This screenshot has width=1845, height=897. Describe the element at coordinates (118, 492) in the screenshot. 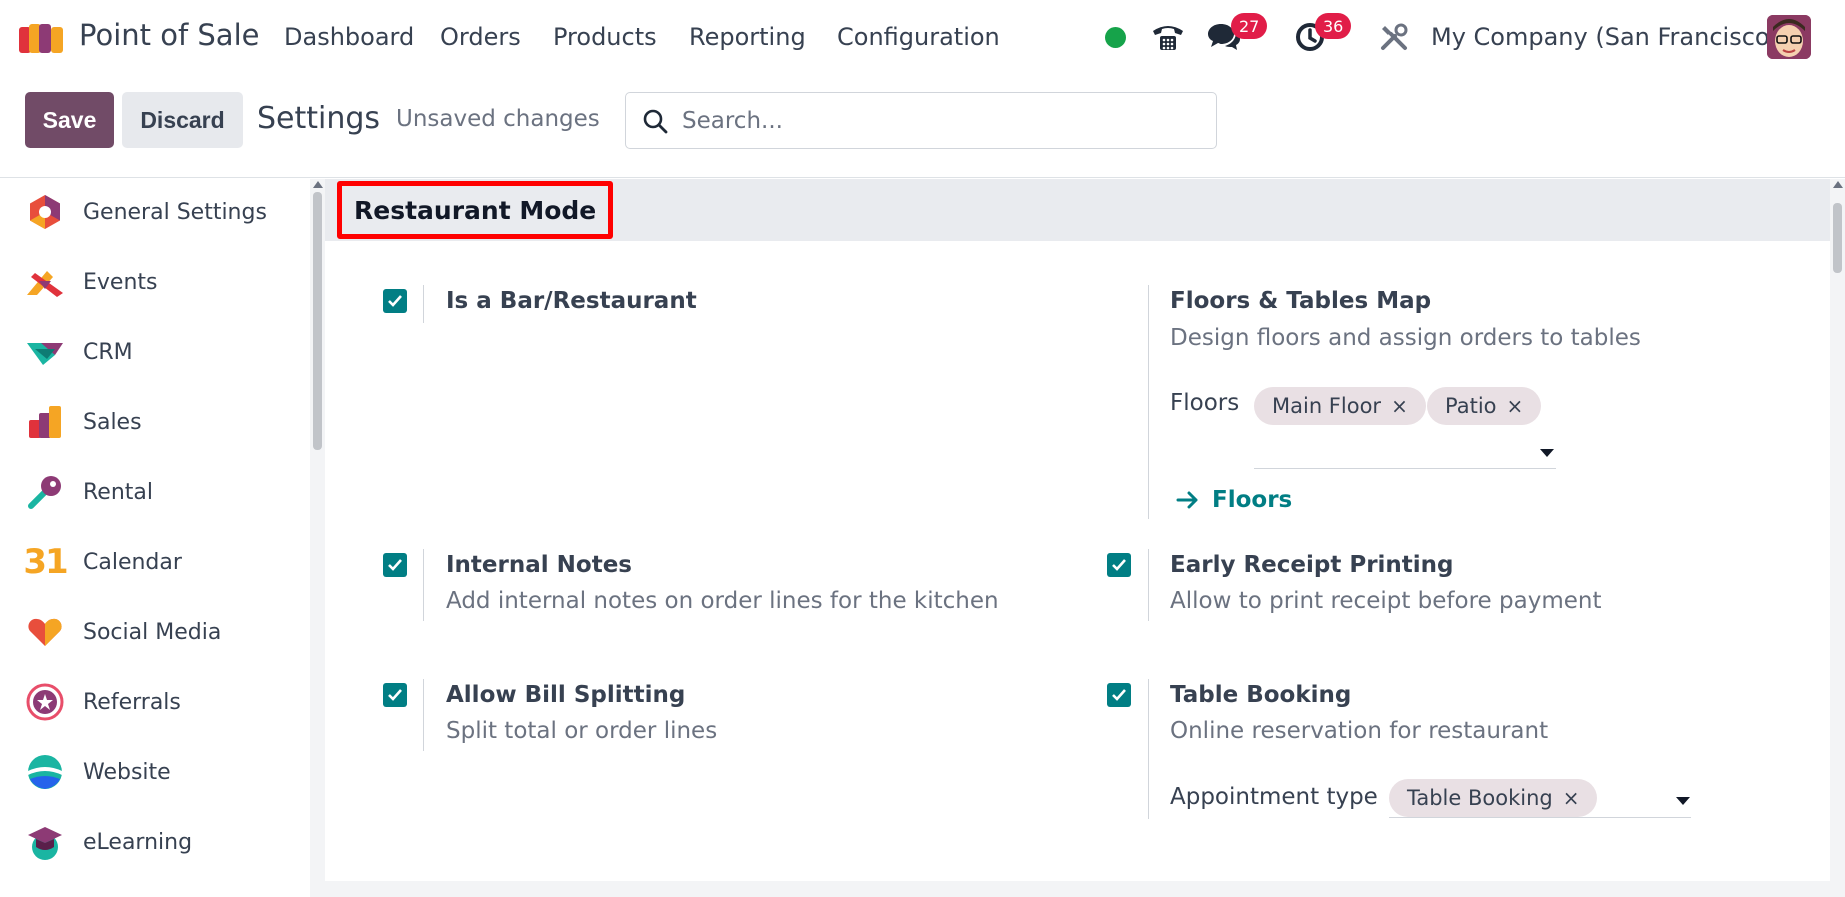

I see `sidebar-item-label: Rental` at that location.